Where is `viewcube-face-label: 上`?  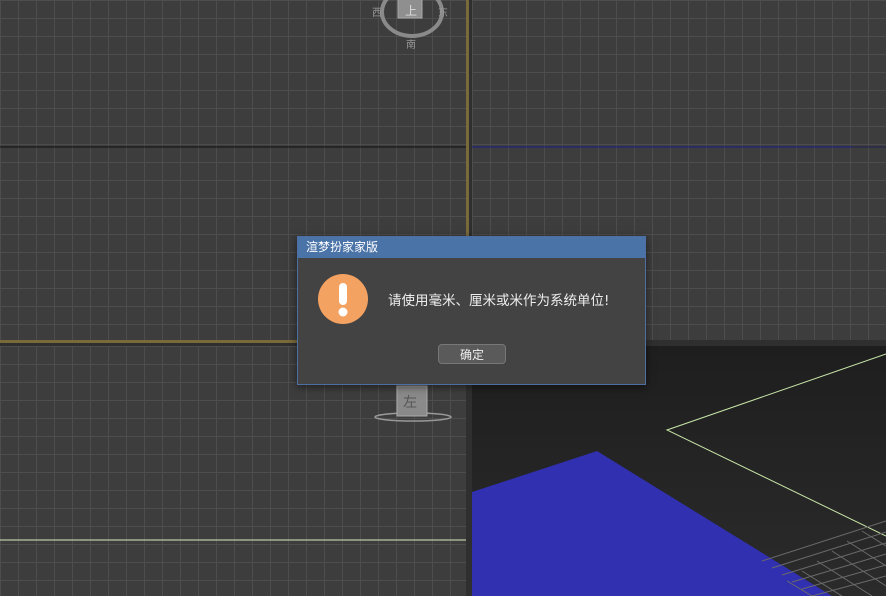 viewcube-face-label: 上 is located at coordinates (411, 11).